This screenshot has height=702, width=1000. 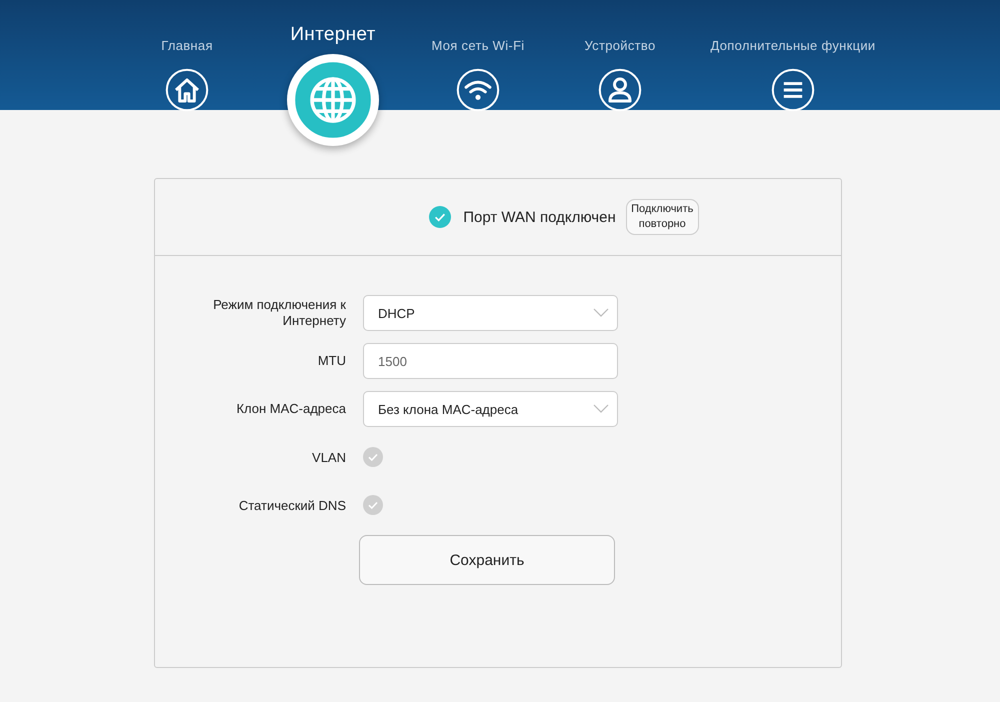 What do you see at coordinates (187, 56) in the screenshot?
I see `nav-tab: Главная` at bounding box center [187, 56].